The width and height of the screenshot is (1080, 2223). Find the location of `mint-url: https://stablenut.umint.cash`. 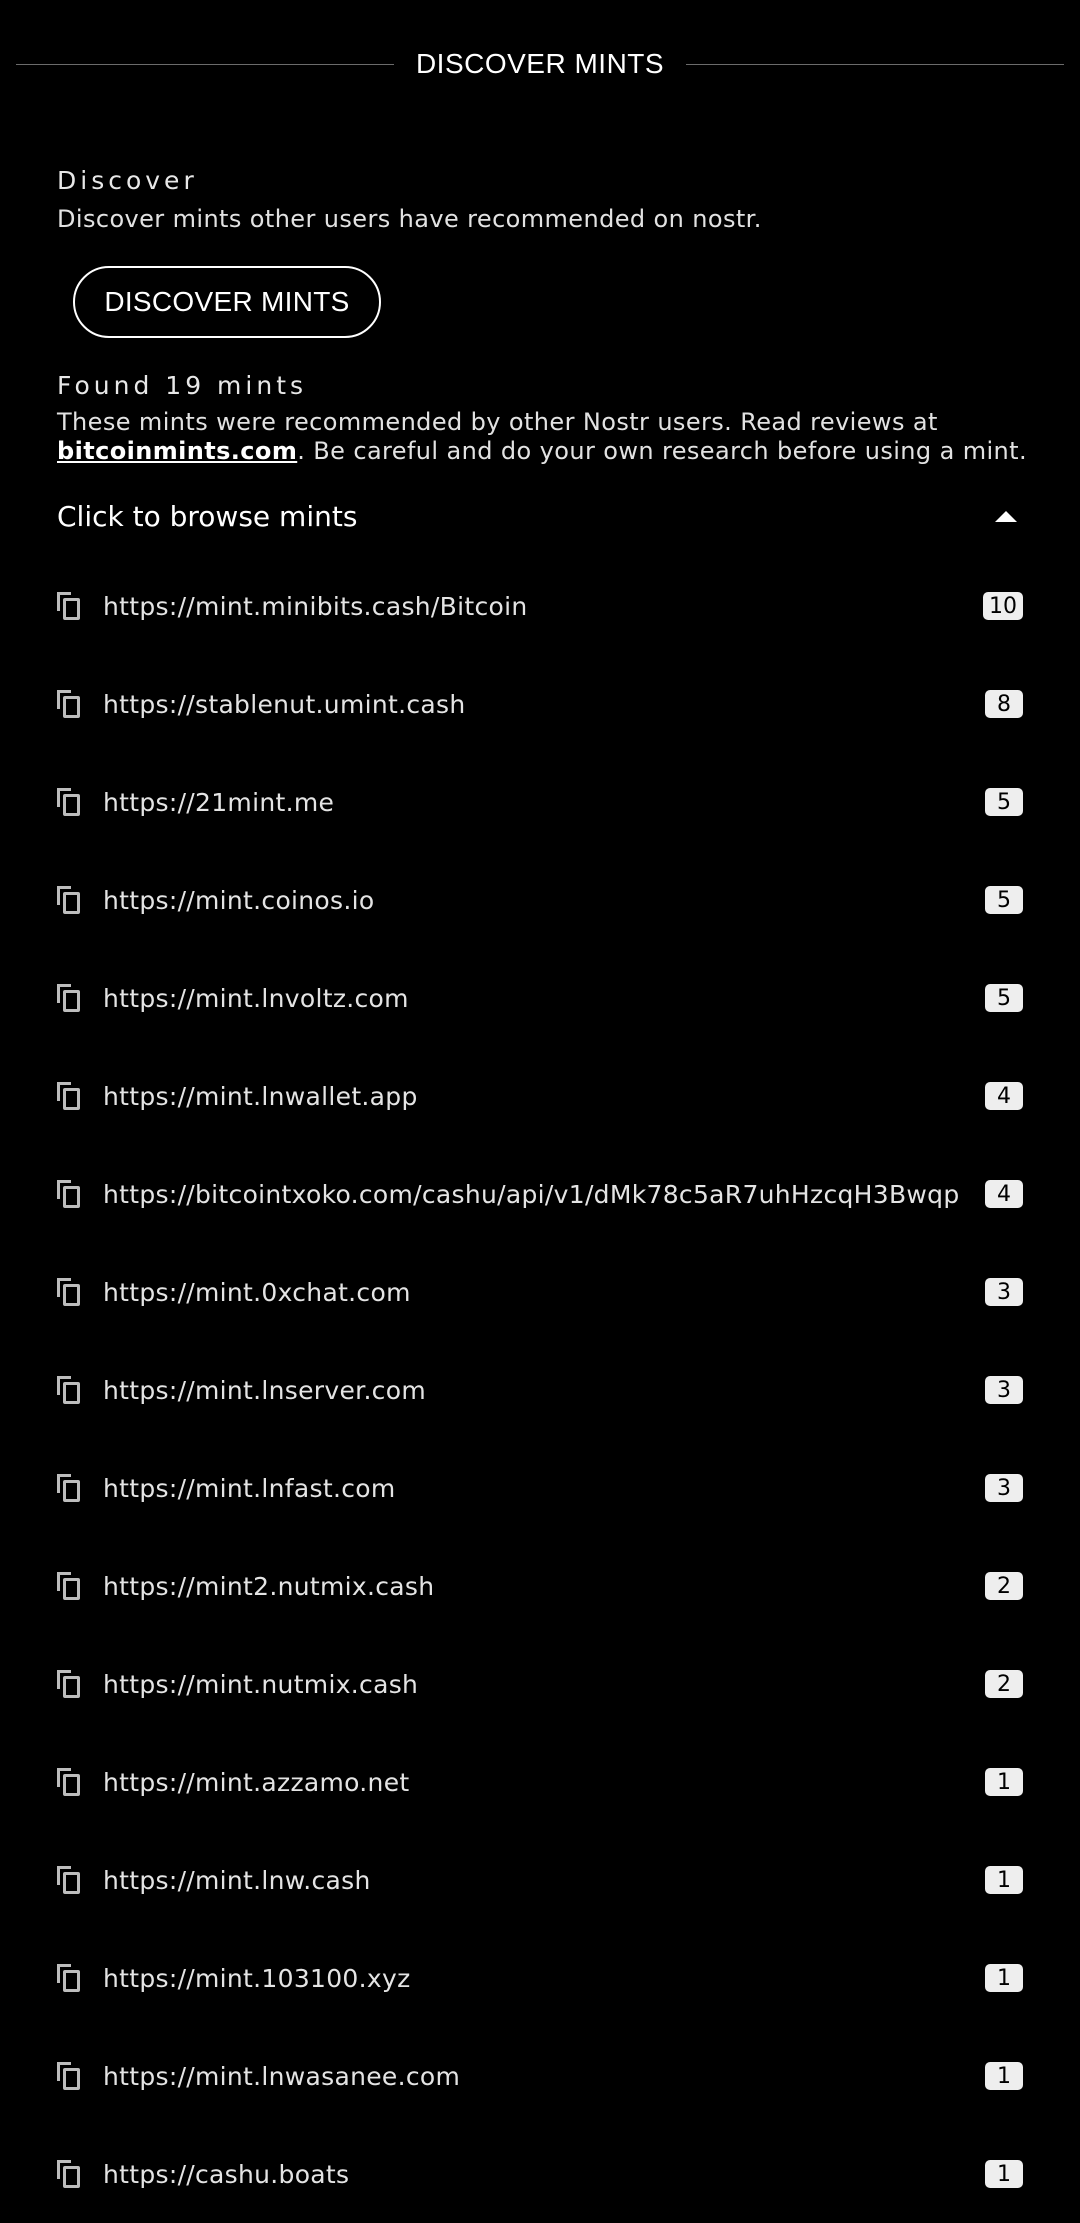

mint-url: https://stablenut.umint.cash is located at coordinates (284, 704).